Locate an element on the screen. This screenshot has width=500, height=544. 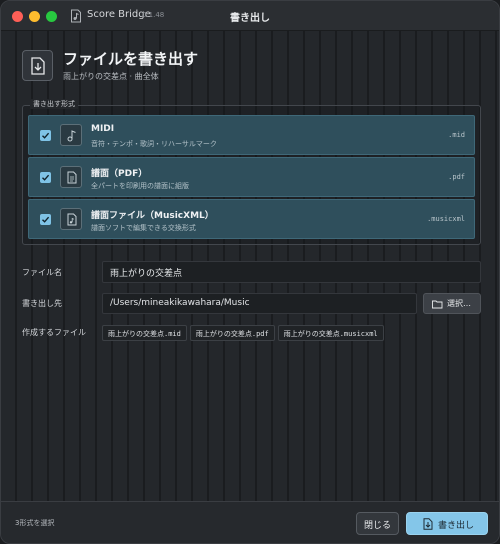
window-title: 書き出し is located at coordinates (250, 18).